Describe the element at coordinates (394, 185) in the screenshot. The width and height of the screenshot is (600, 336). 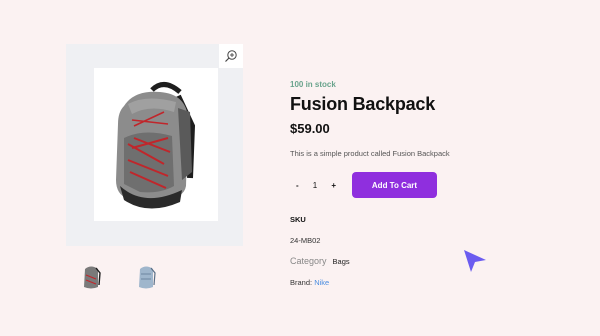
I see `add-to-cart-button: Add To Cart` at that location.